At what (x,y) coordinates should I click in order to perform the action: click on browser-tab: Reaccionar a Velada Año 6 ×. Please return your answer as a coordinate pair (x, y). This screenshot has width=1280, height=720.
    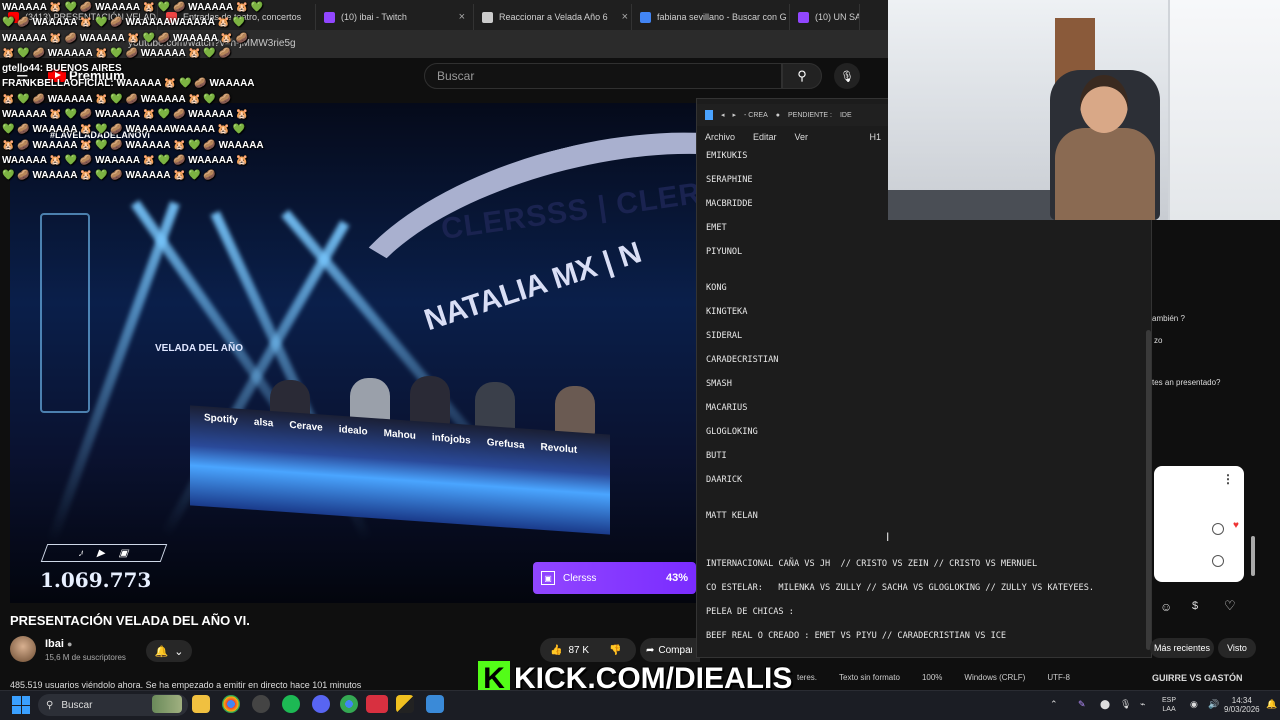
    Looking at the image, I should click on (553, 17).